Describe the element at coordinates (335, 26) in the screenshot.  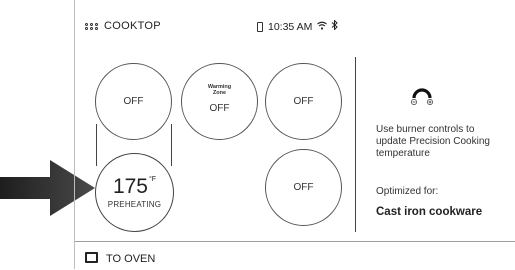
I see `bluetooth-icon` at that location.